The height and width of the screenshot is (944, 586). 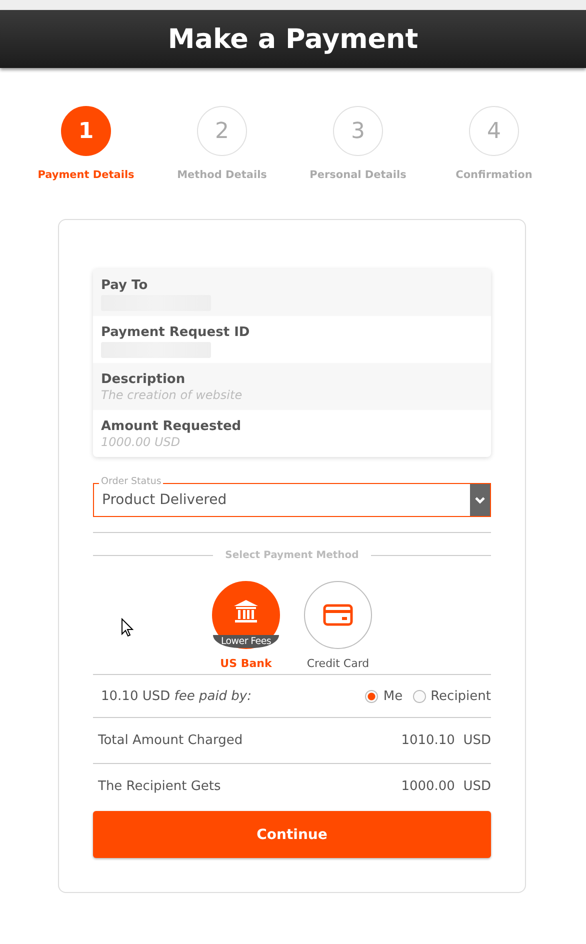 What do you see at coordinates (175, 332) in the screenshot?
I see `detail-label: Payment Request ID` at bounding box center [175, 332].